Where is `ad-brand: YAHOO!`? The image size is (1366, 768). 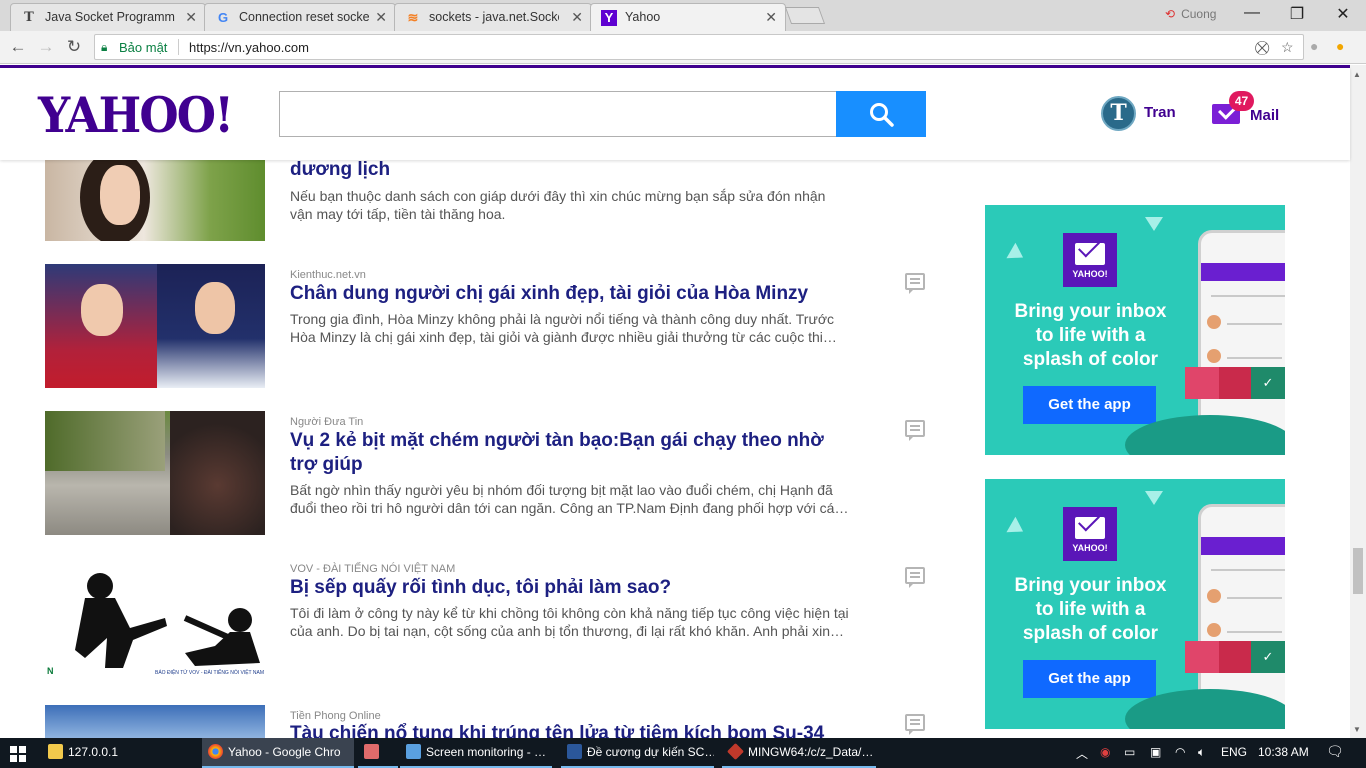 ad-brand: YAHOO! is located at coordinates (1090, 548).